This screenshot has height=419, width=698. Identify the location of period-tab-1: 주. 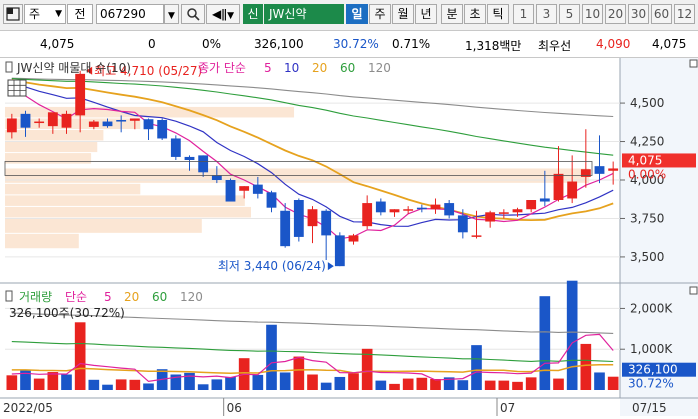
(380, 14).